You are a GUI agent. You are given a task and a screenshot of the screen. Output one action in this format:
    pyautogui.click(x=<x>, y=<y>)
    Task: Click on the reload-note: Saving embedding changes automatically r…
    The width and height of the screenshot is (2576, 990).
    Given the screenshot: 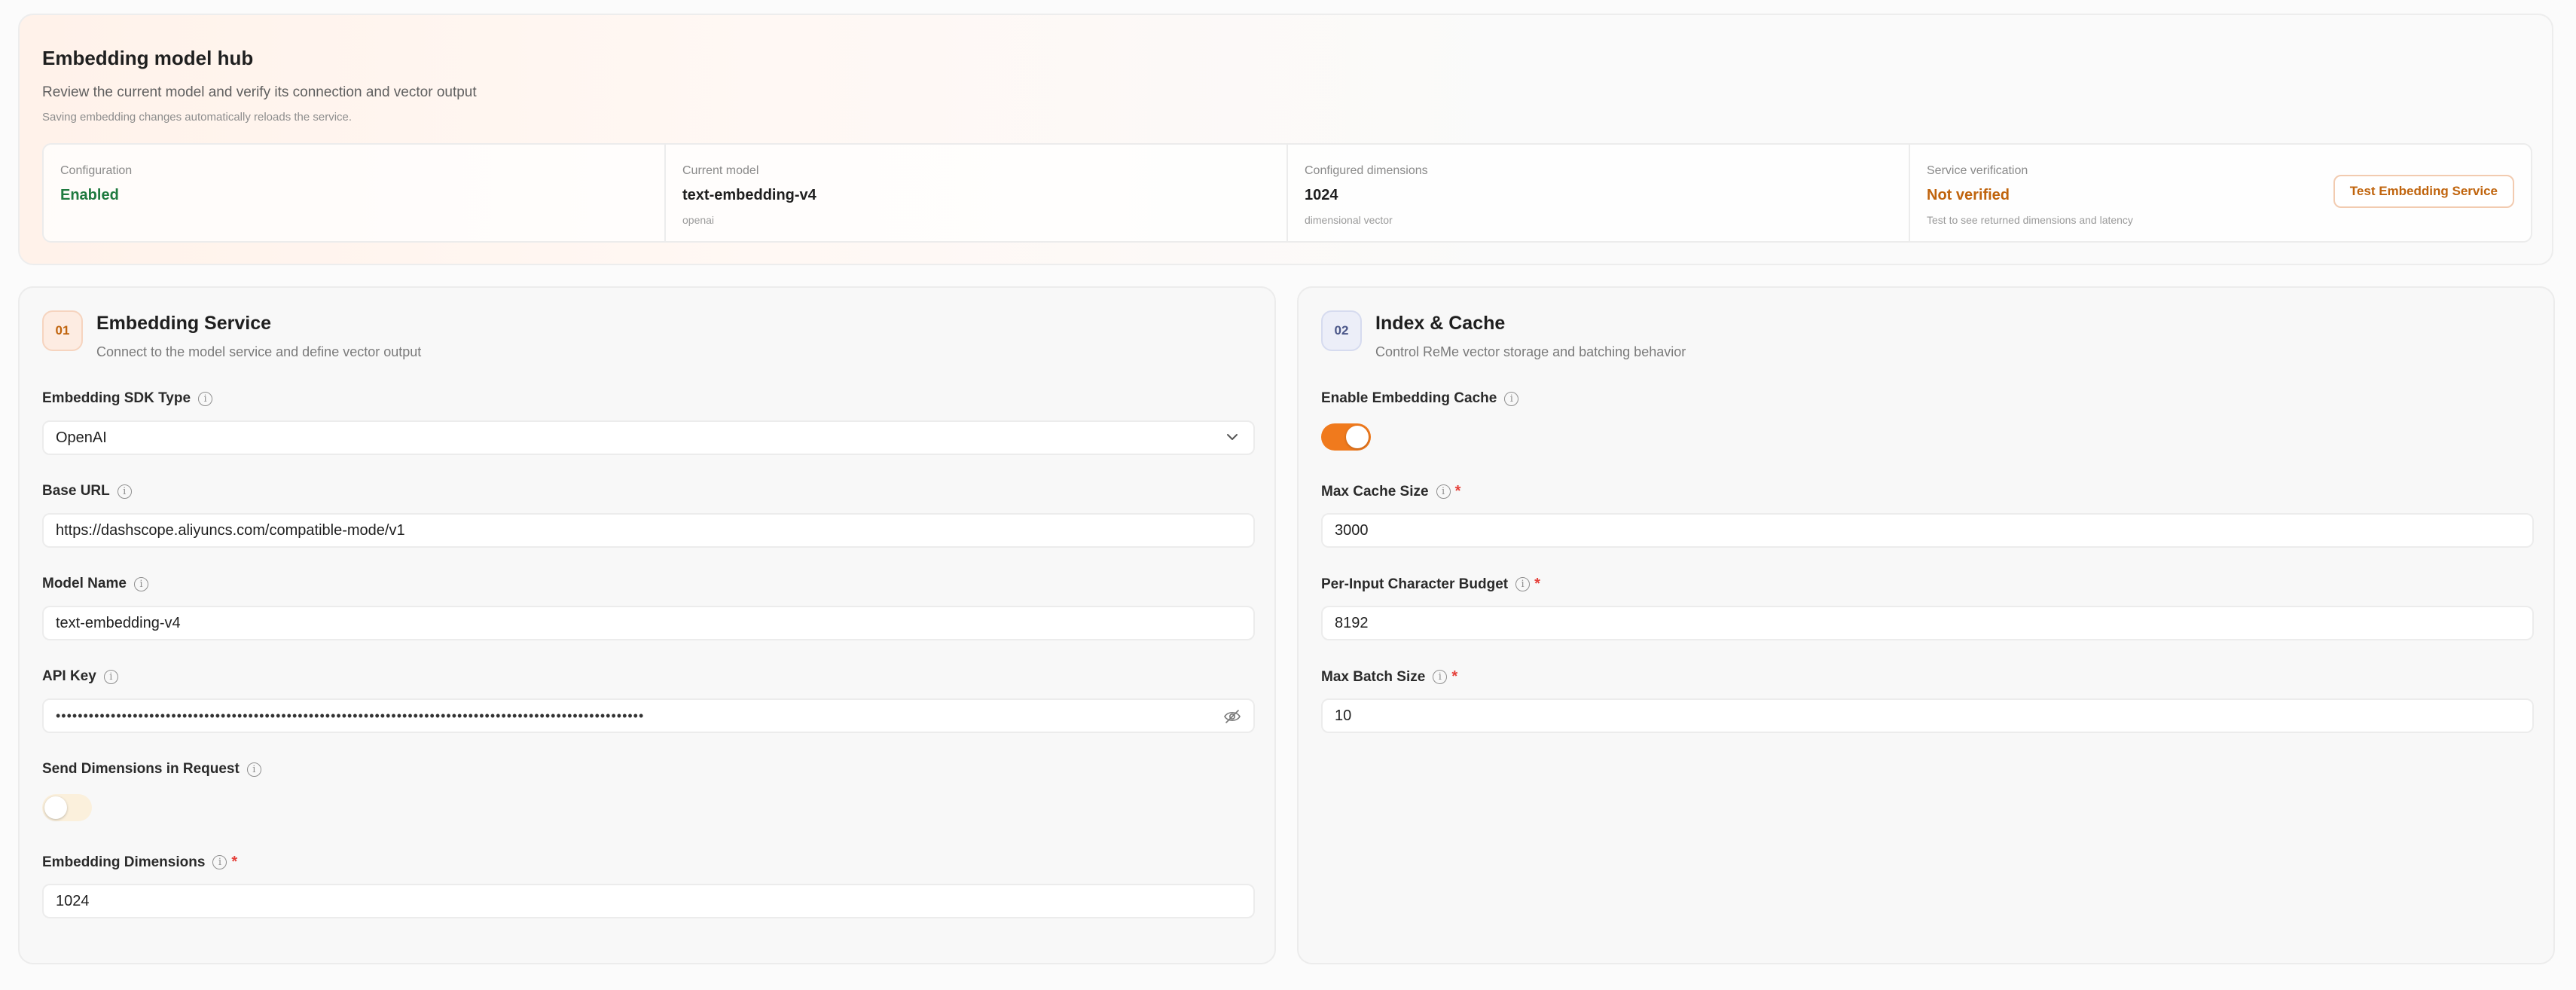 What is the action you would take?
    pyautogui.click(x=198, y=118)
    